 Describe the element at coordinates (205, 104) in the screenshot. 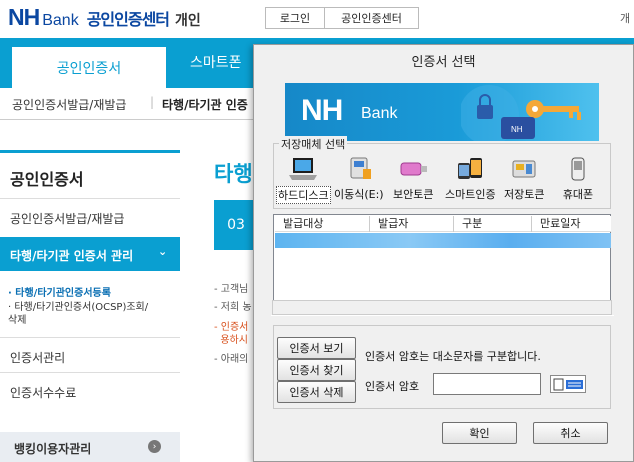

I see `breadcrumb-item-other-bank: 타행/타기관 인증` at that location.